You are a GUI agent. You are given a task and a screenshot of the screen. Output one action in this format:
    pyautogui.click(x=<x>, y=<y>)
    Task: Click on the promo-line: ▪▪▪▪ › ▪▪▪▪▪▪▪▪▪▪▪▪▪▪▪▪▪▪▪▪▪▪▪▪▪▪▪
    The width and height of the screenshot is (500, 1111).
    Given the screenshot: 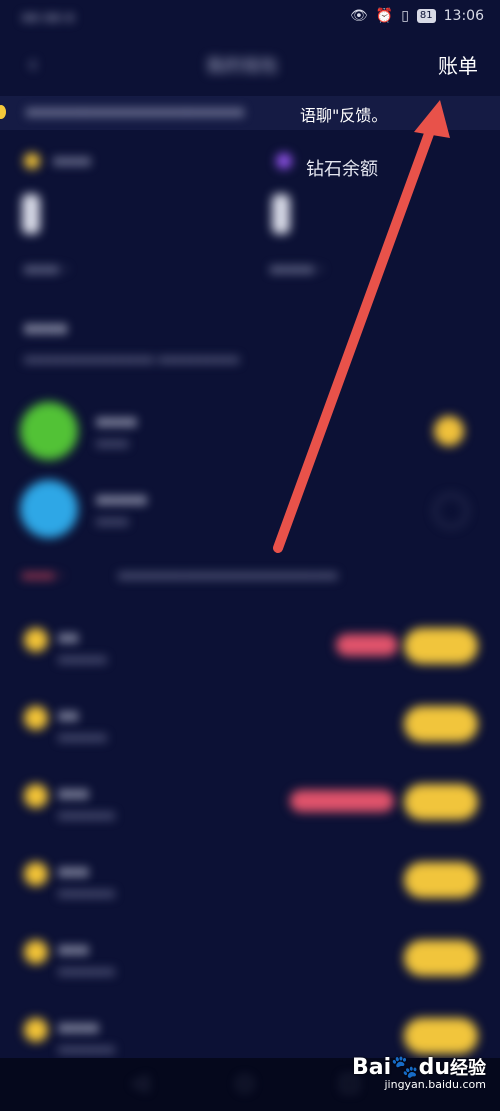 What is the action you would take?
    pyautogui.click(x=250, y=578)
    